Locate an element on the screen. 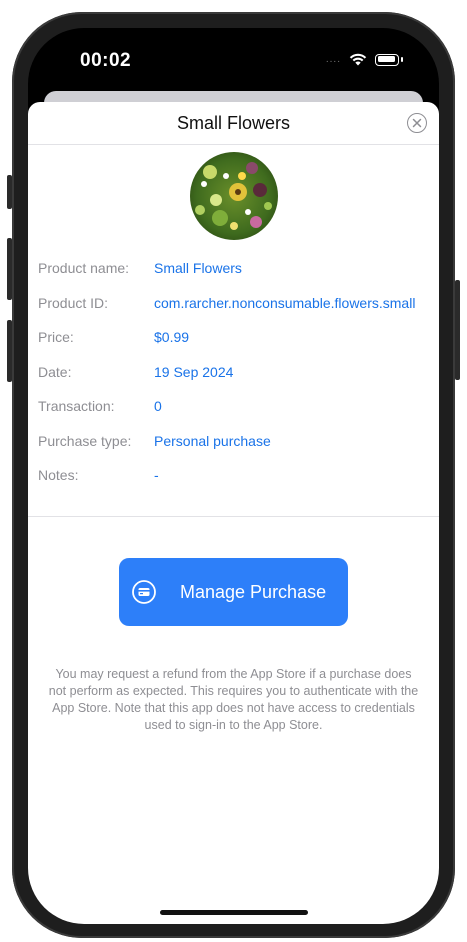 The height and width of the screenshot is (942, 467). close-x-glyph is located at coordinates (417, 123).